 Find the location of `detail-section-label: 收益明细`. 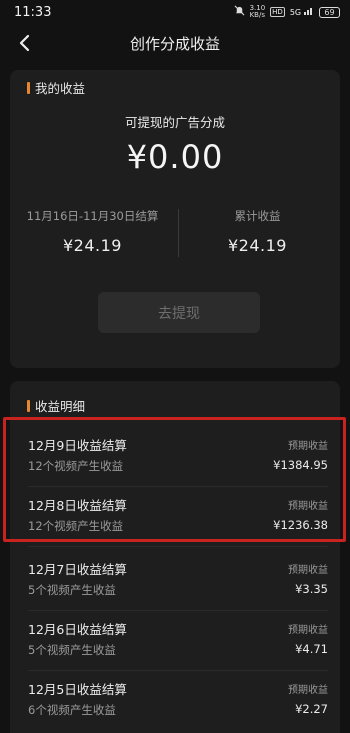

detail-section-label: 收益明细 is located at coordinates (60, 406).